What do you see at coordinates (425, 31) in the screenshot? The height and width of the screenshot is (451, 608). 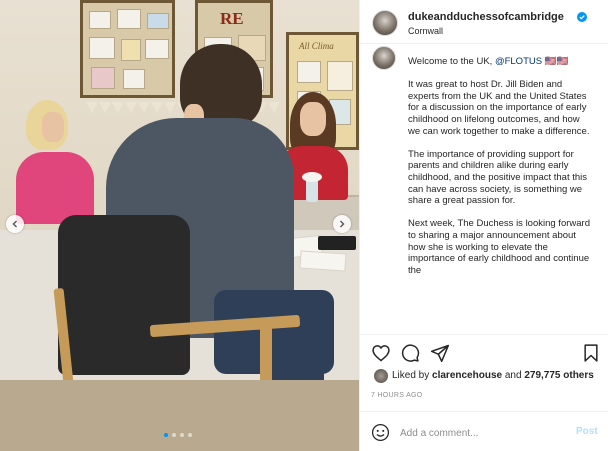 I see `location-link: Cornwall` at bounding box center [425, 31].